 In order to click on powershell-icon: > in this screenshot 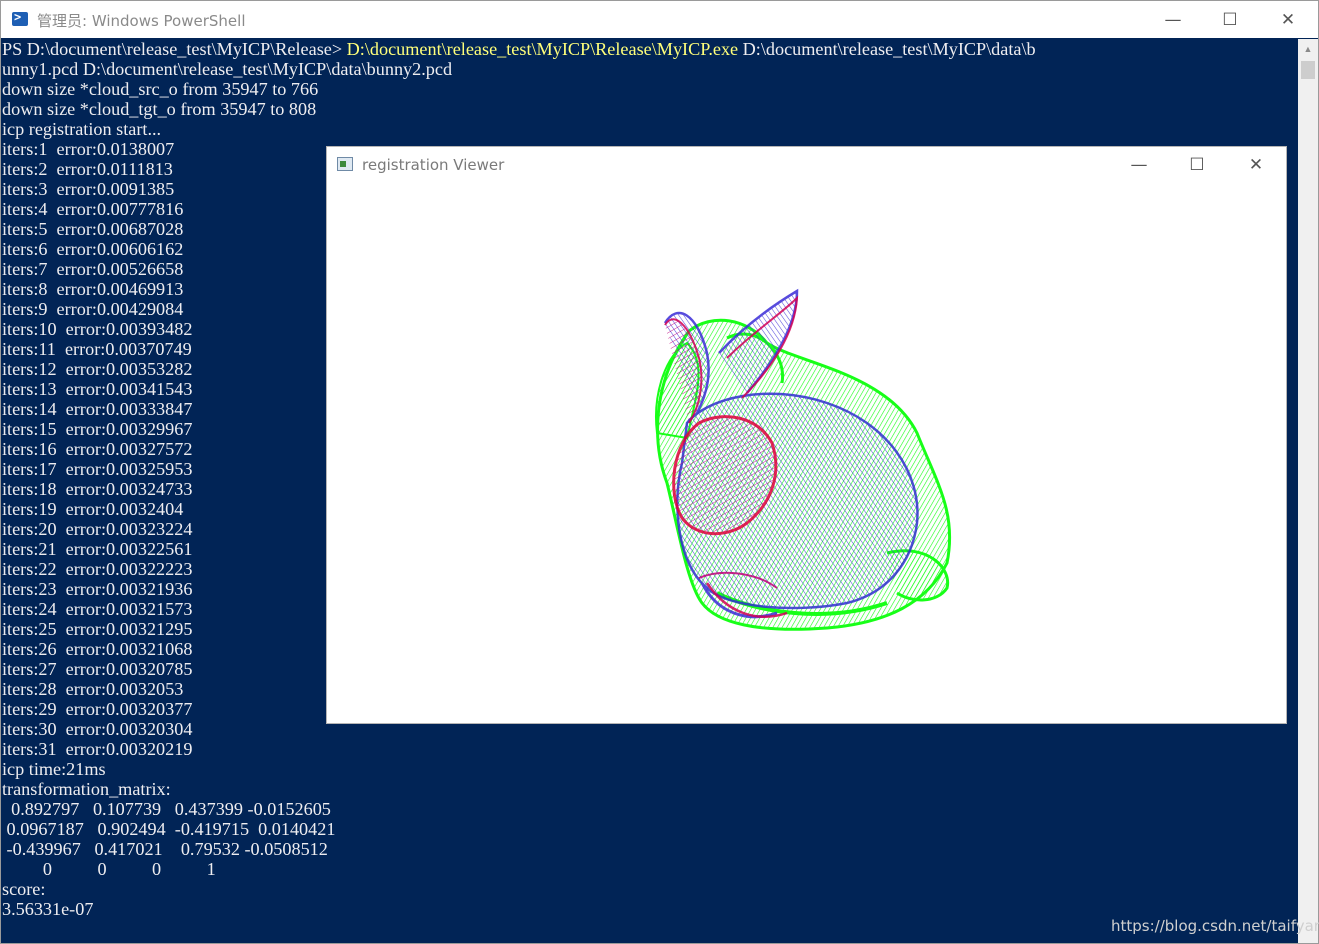, I will do `click(20, 18)`.